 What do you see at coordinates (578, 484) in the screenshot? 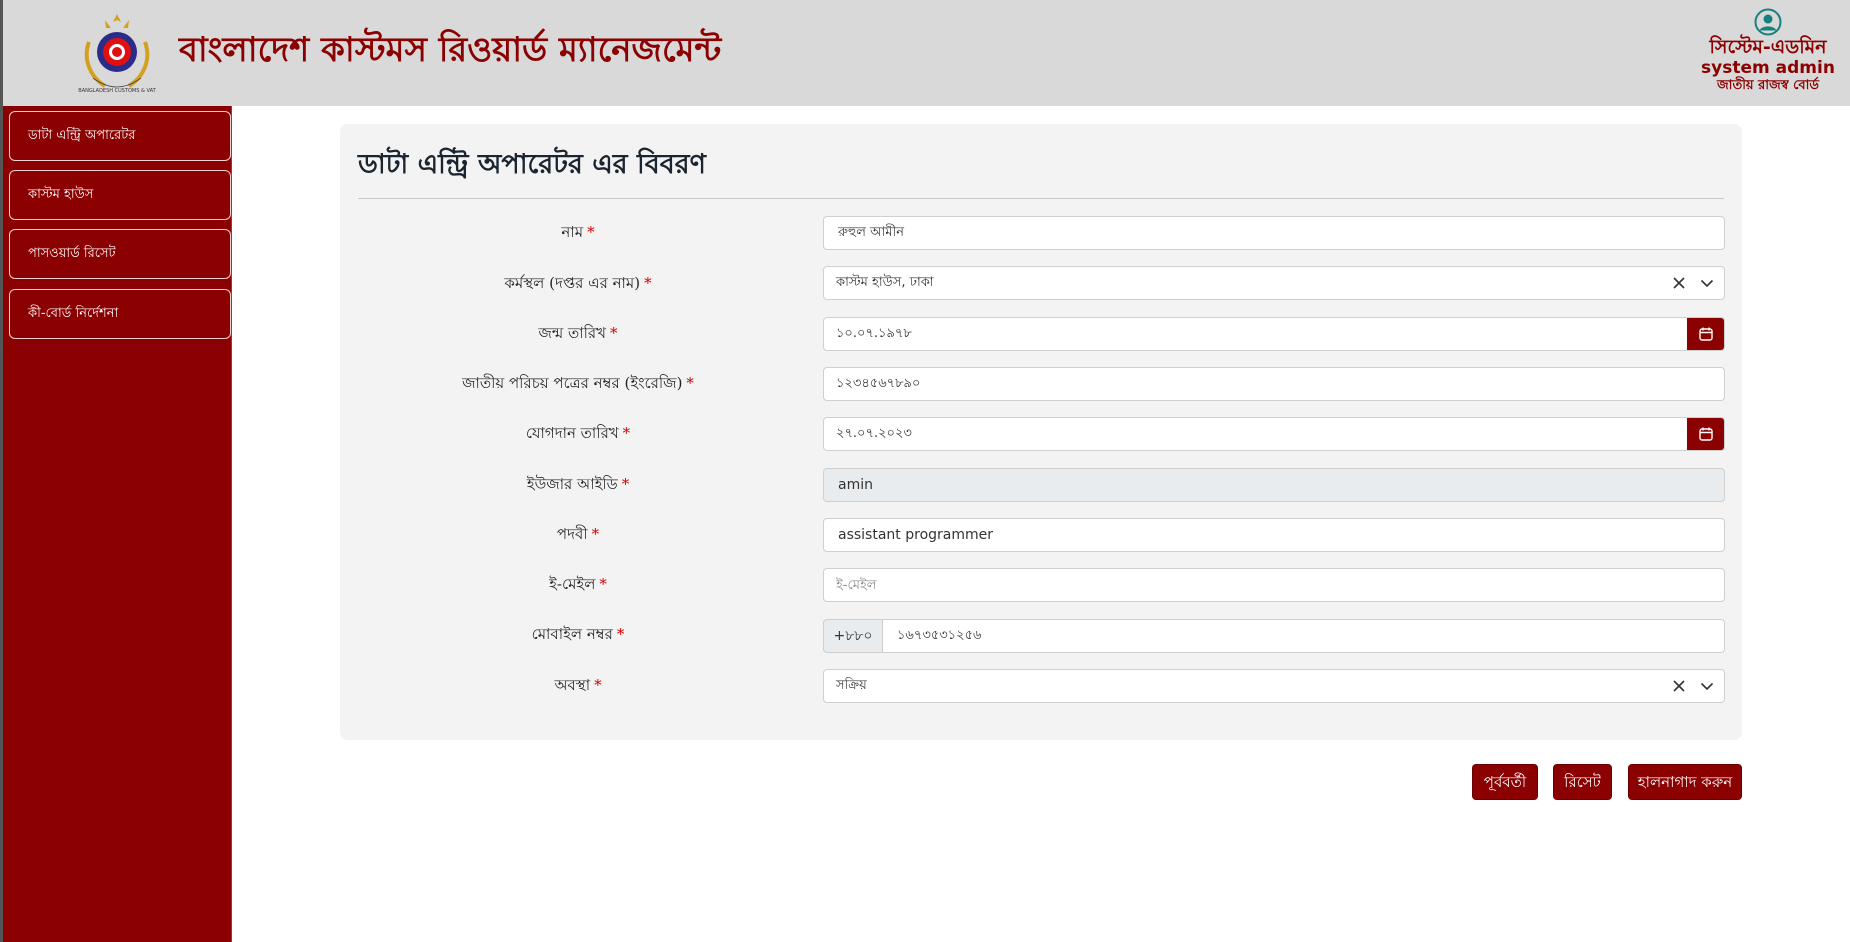
I see `user-id-label: ইউজার আইডি *` at bounding box center [578, 484].